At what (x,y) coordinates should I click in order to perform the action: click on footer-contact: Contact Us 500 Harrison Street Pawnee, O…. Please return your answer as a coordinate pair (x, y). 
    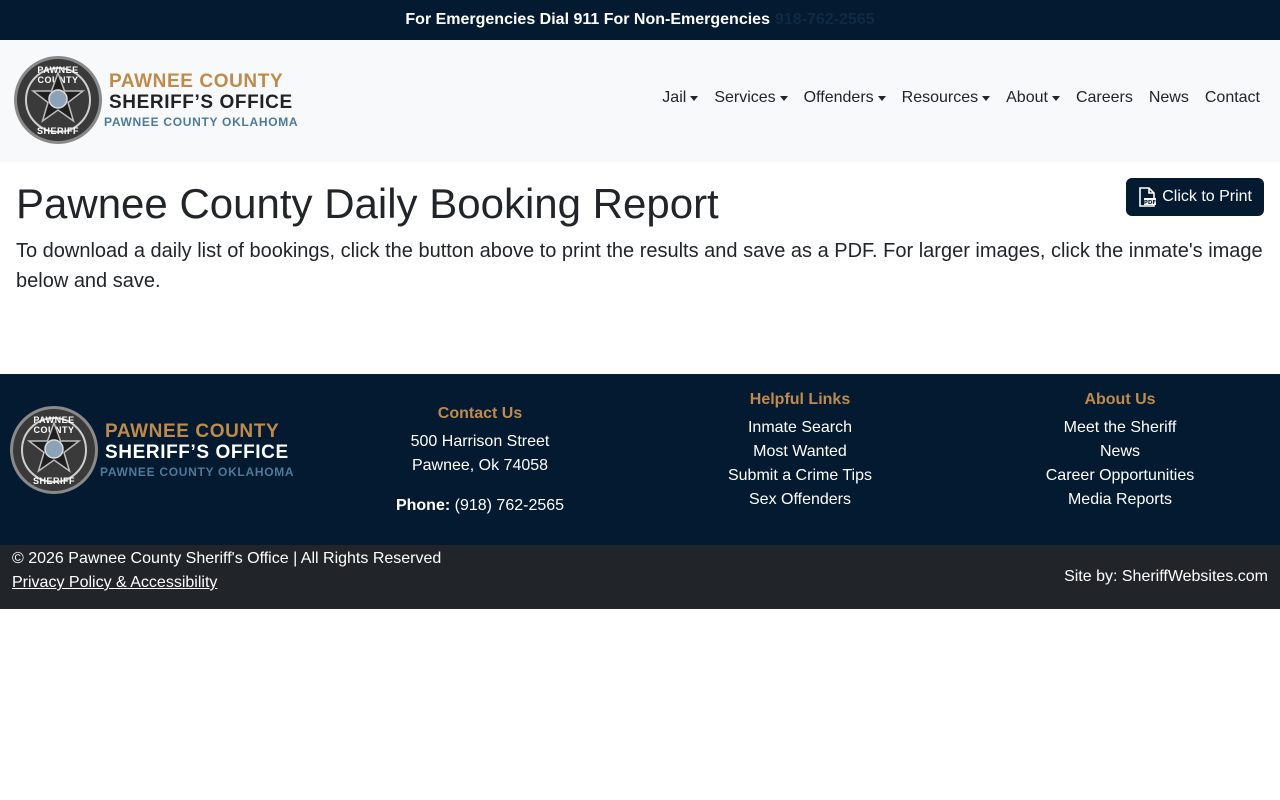
    Looking at the image, I should click on (480, 460).